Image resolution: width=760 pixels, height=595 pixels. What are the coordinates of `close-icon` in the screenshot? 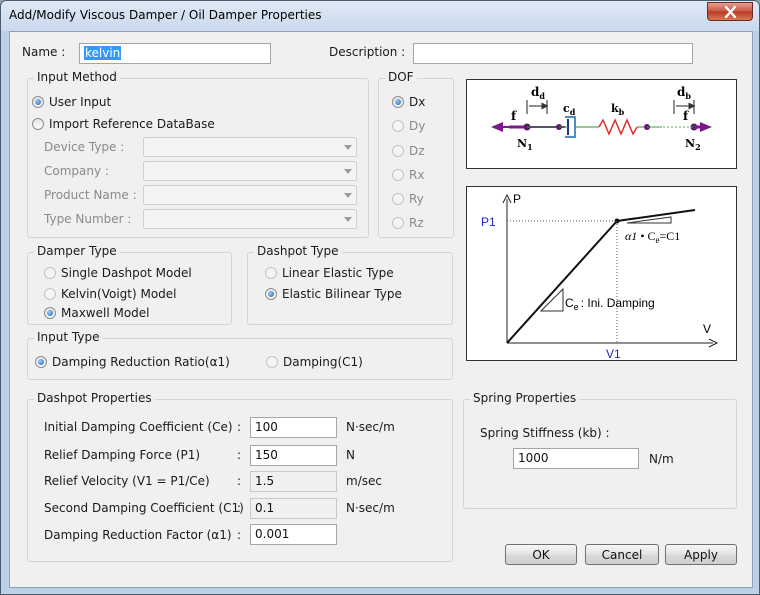 It's located at (730, 12).